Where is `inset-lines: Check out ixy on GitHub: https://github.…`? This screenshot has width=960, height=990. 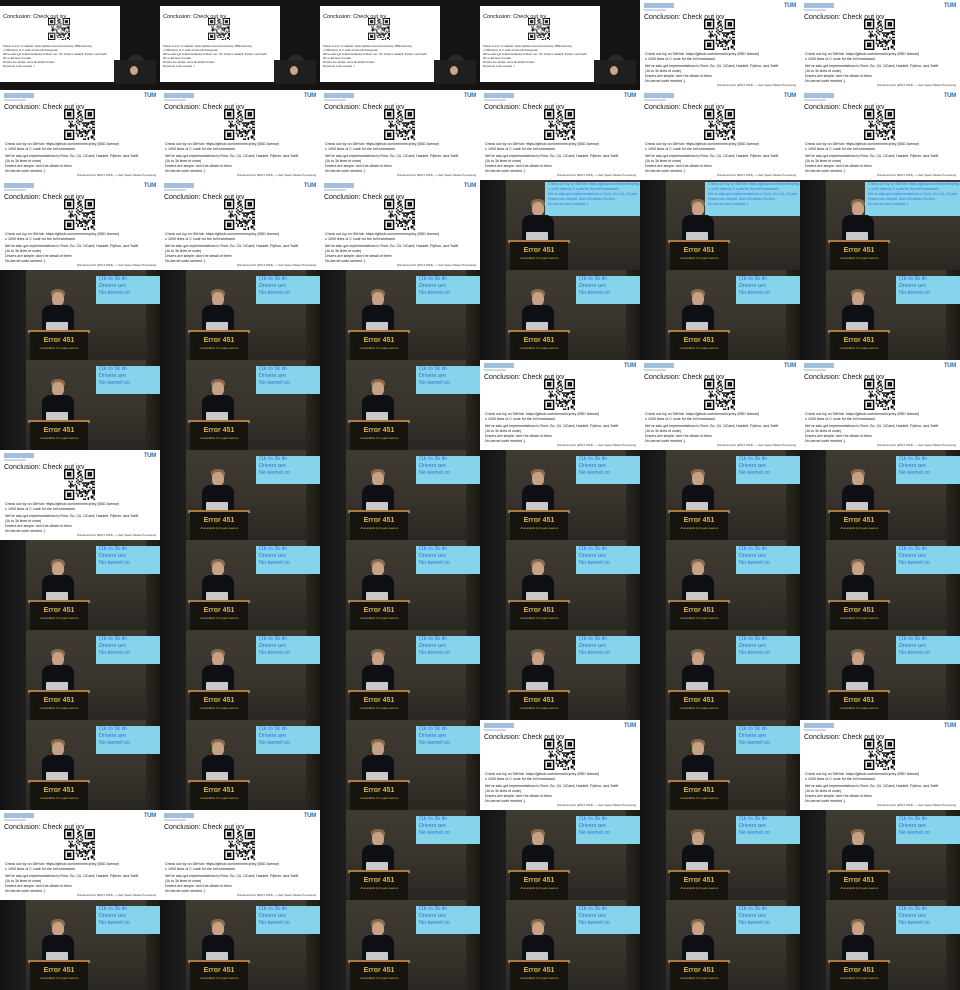 inset-lines: Check out ixy on GitHub: https://github.… is located at coordinates (219, 56).